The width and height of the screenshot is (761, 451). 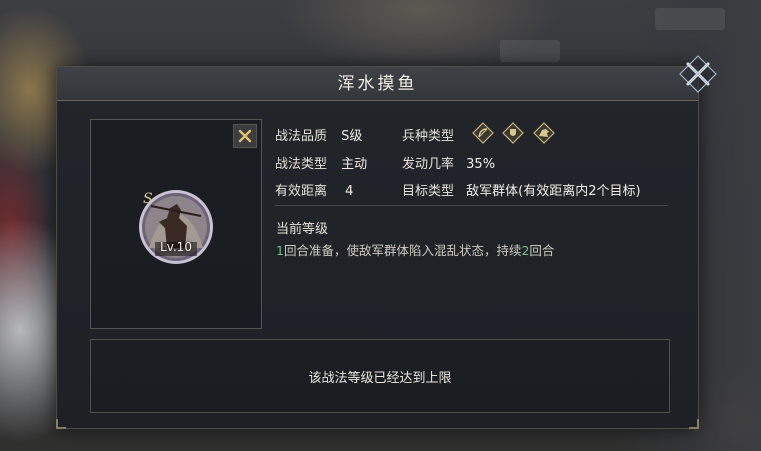 What do you see at coordinates (352, 136) in the screenshot?
I see `quality-value: S级` at bounding box center [352, 136].